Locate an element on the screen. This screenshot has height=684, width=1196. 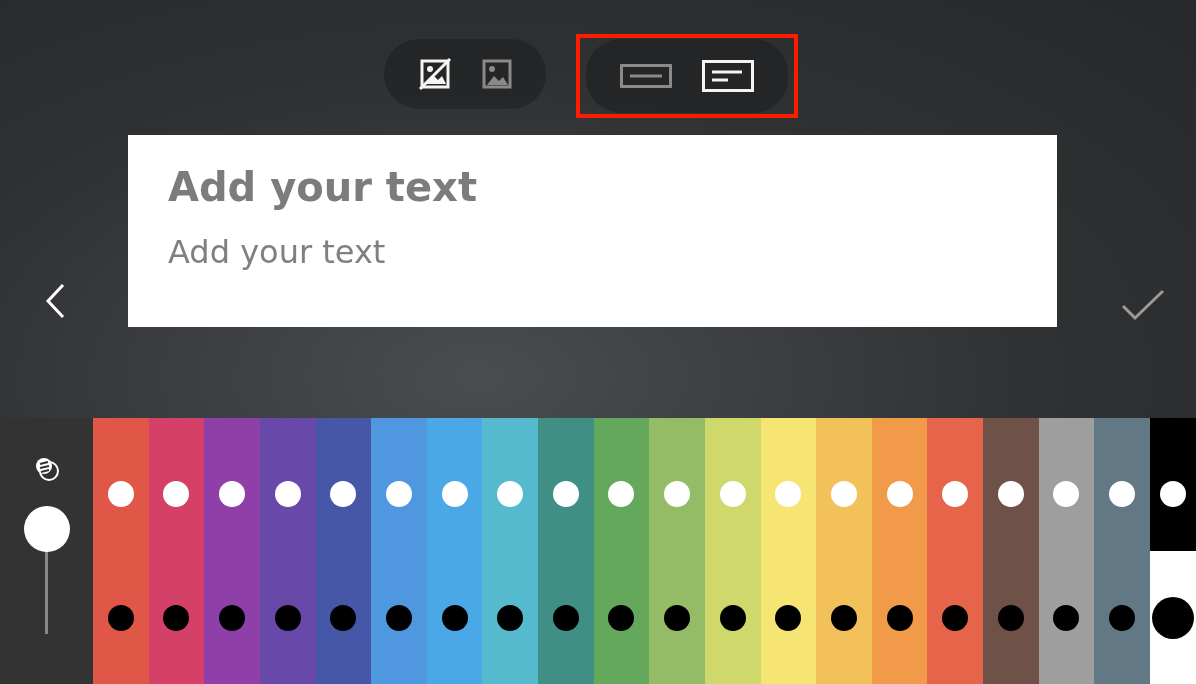
slider-thumb is located at coordinates (46, 529).